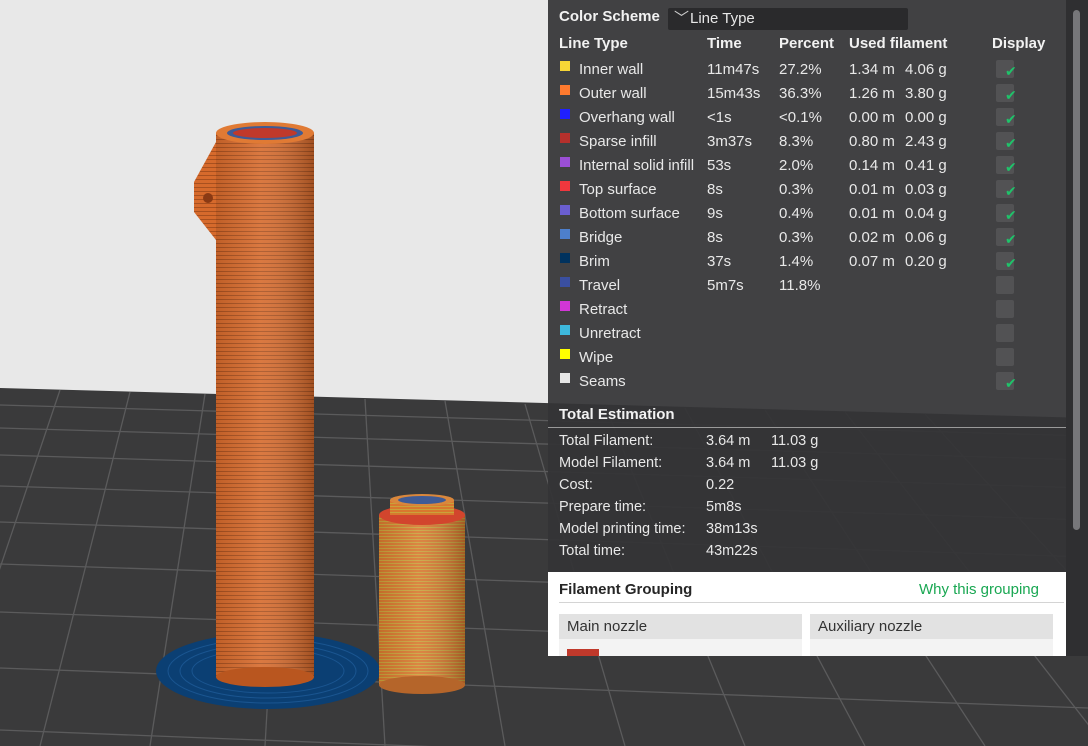 The image size is (1088, 746). Describe the element at coordinates (800, 117) in the screenshot. I see `line-type-percent: <0.1%` at that location.